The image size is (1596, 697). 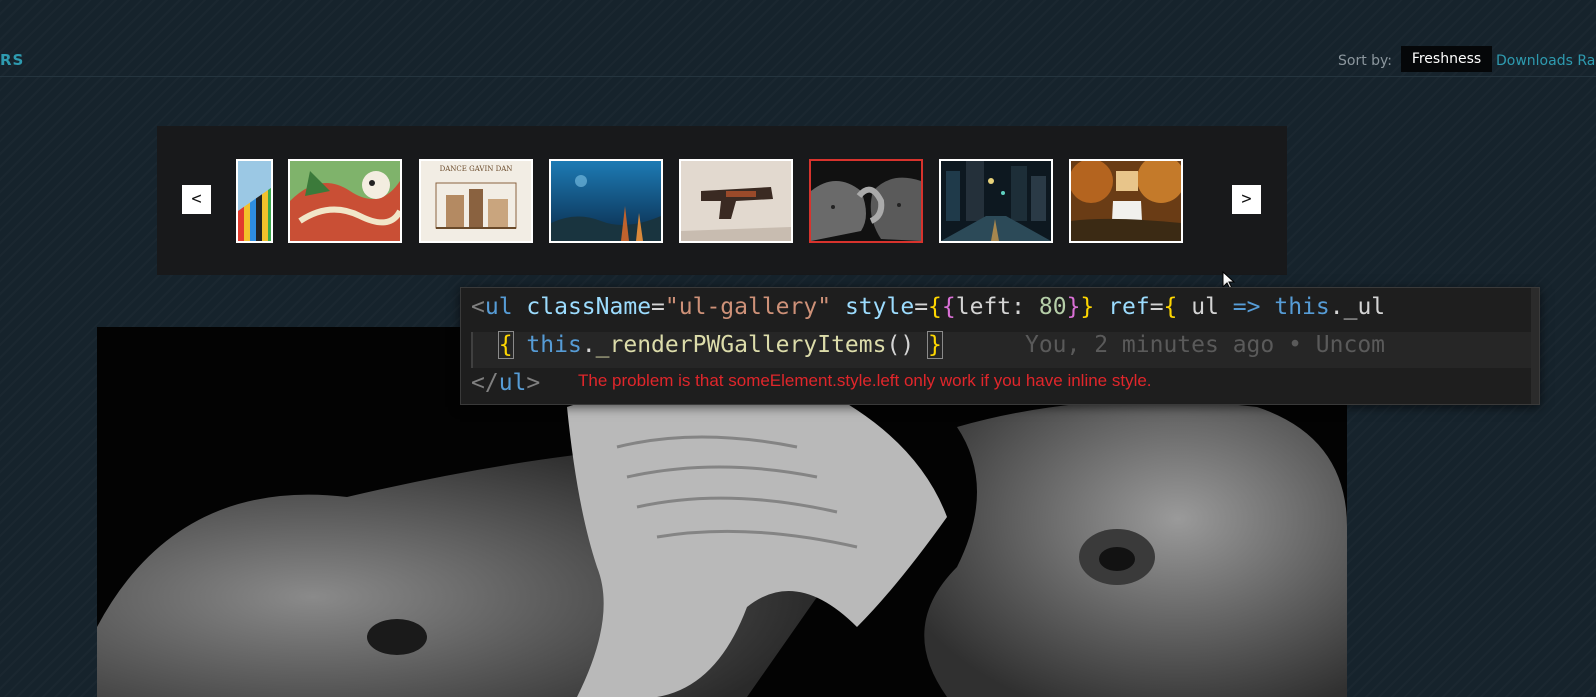 What do you see at coordinates (1535, 346) in the screenshot?
I see `editor-scrollbar` at bounding box center [1535, 346].